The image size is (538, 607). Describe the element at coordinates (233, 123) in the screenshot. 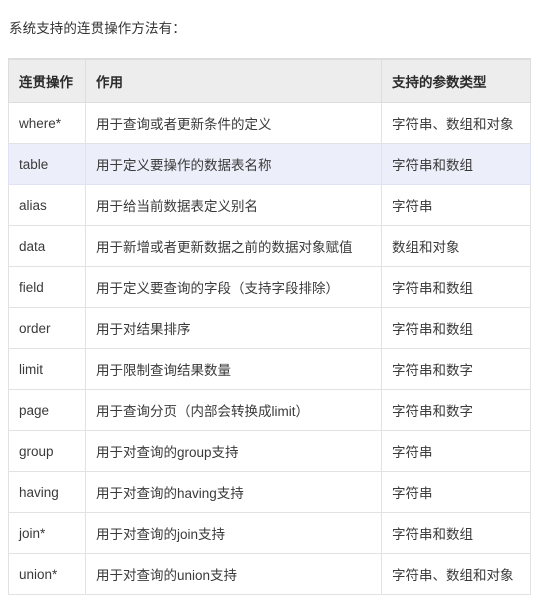

I see `cell-purpose: 用于查询或者更新条件的定义` at that location.